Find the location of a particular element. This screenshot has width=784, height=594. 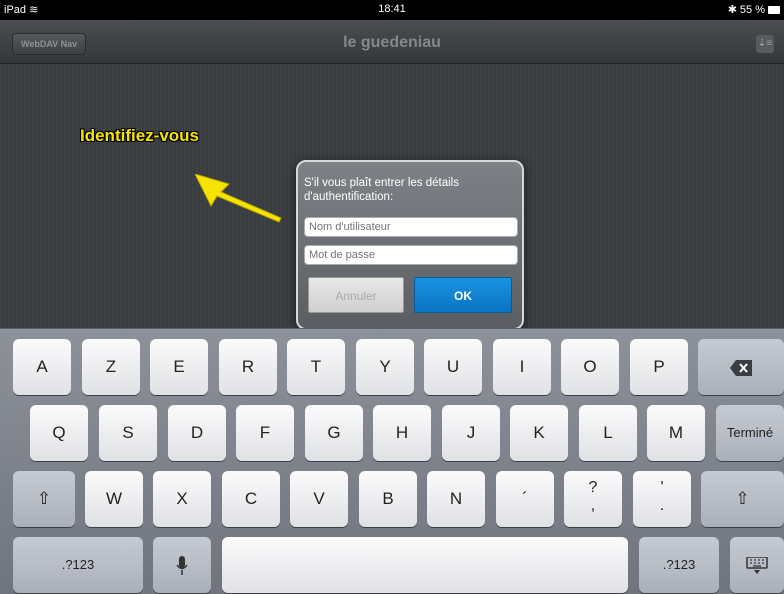

quote-label: ' is located at coordinates (662, 487).